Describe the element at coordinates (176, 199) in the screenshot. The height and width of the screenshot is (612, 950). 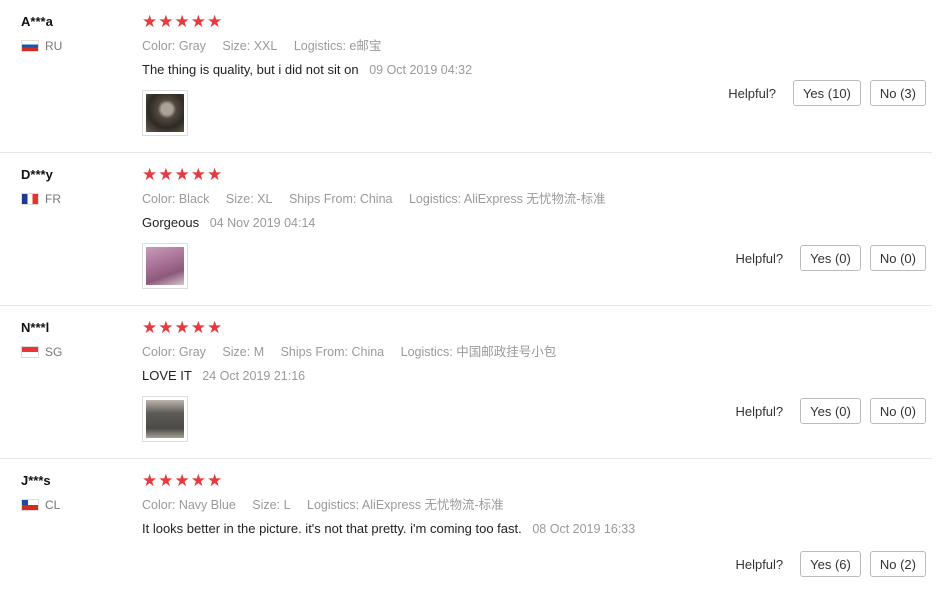
I see `attribute-color: Color: Black` at that location.